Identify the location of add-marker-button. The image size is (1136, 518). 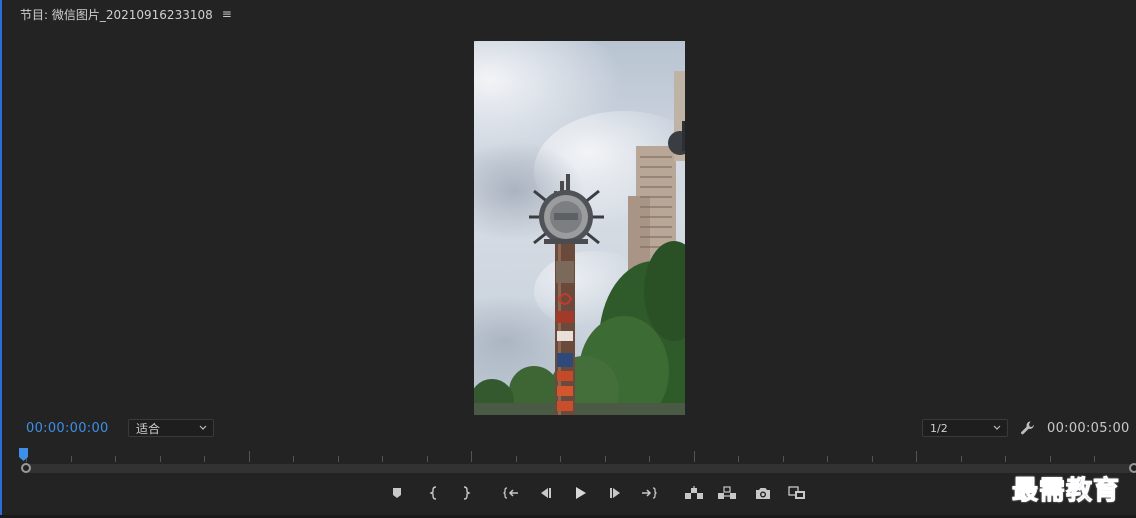
(397, 493).